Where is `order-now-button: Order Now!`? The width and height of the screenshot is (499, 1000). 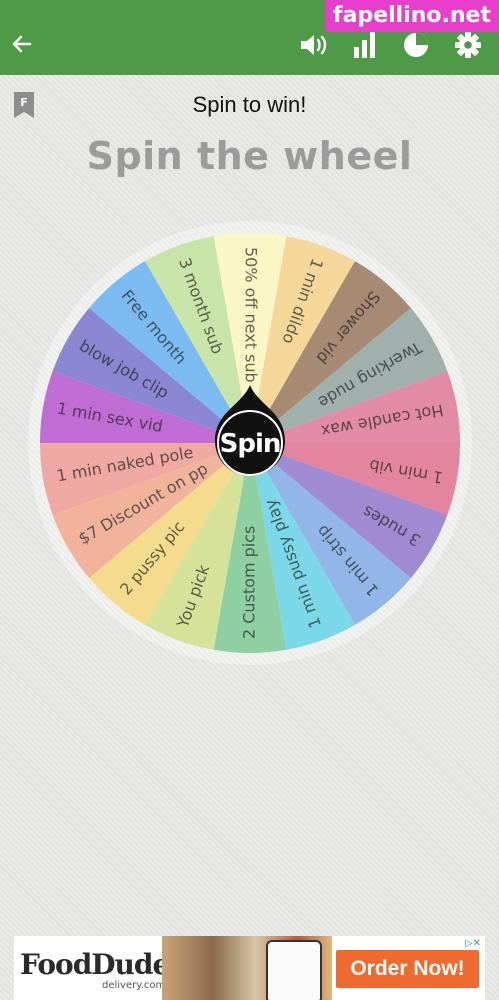
order-now-button: Order Now! is located at coordinates (407, 969).